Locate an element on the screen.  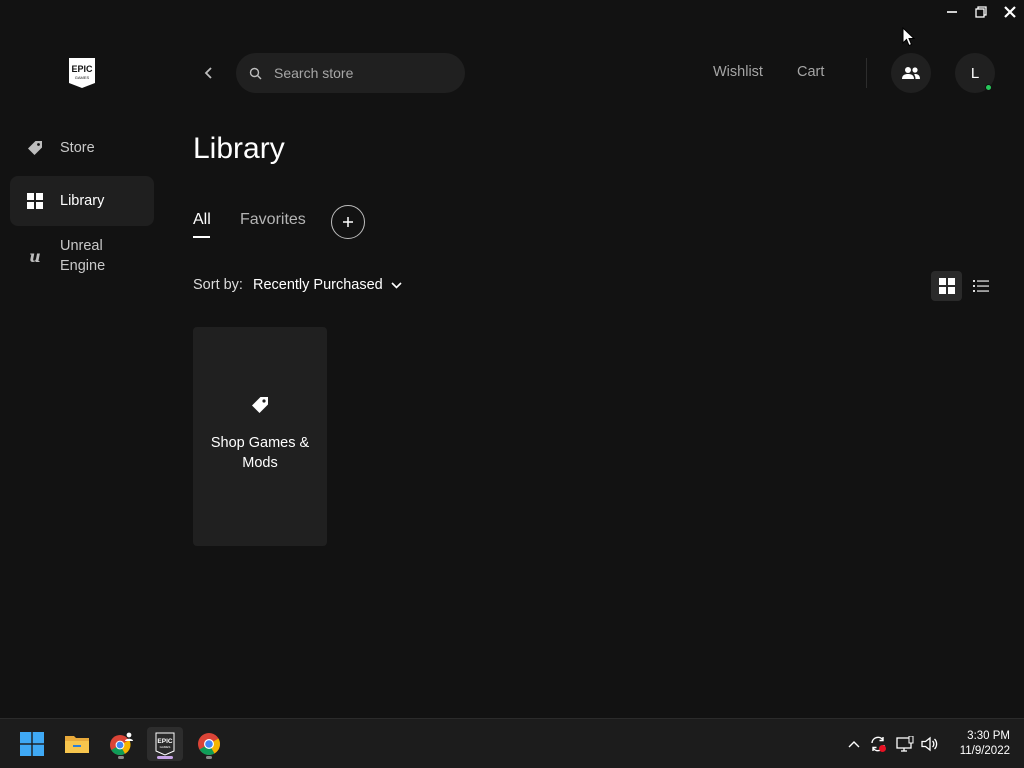
active-indicator is located at coordinates (165, 757).